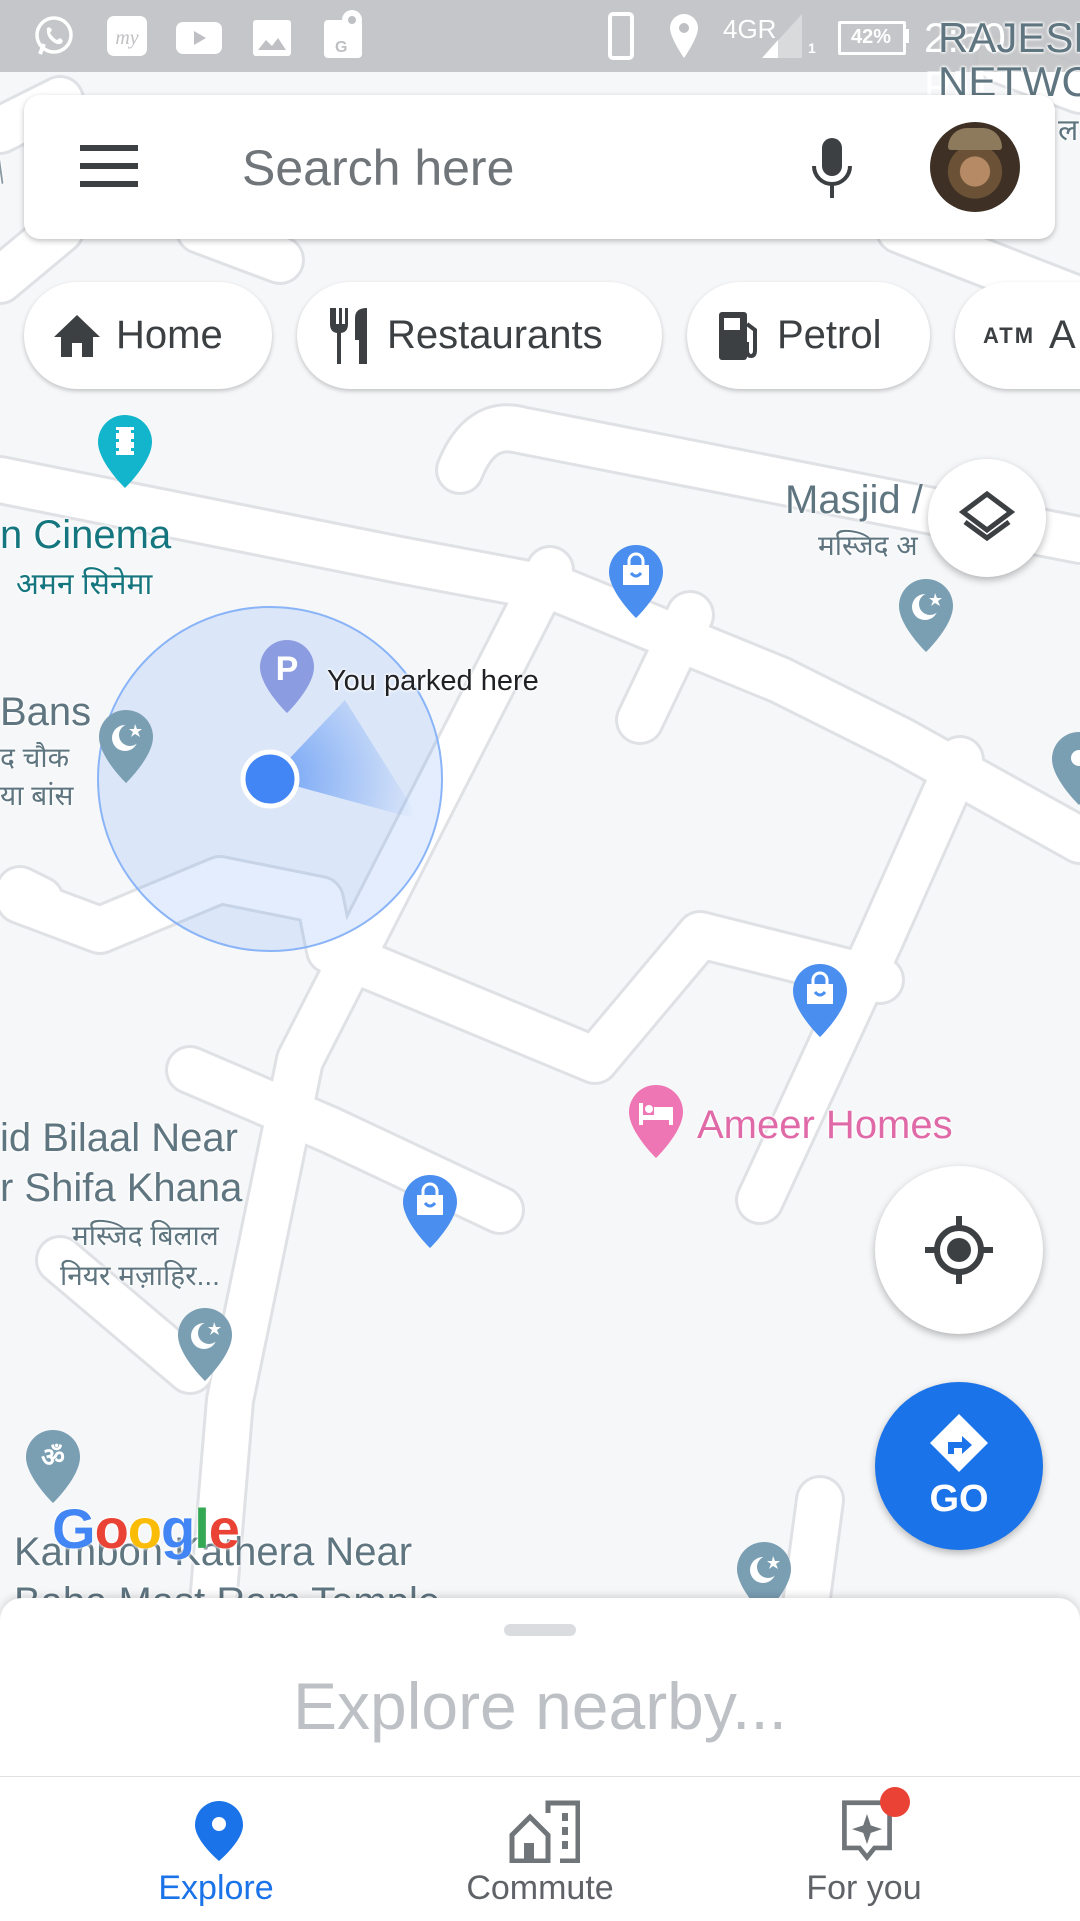  Describe the element at coordinates (77, 335) in the screenshot. I see `home-icon` at that location.